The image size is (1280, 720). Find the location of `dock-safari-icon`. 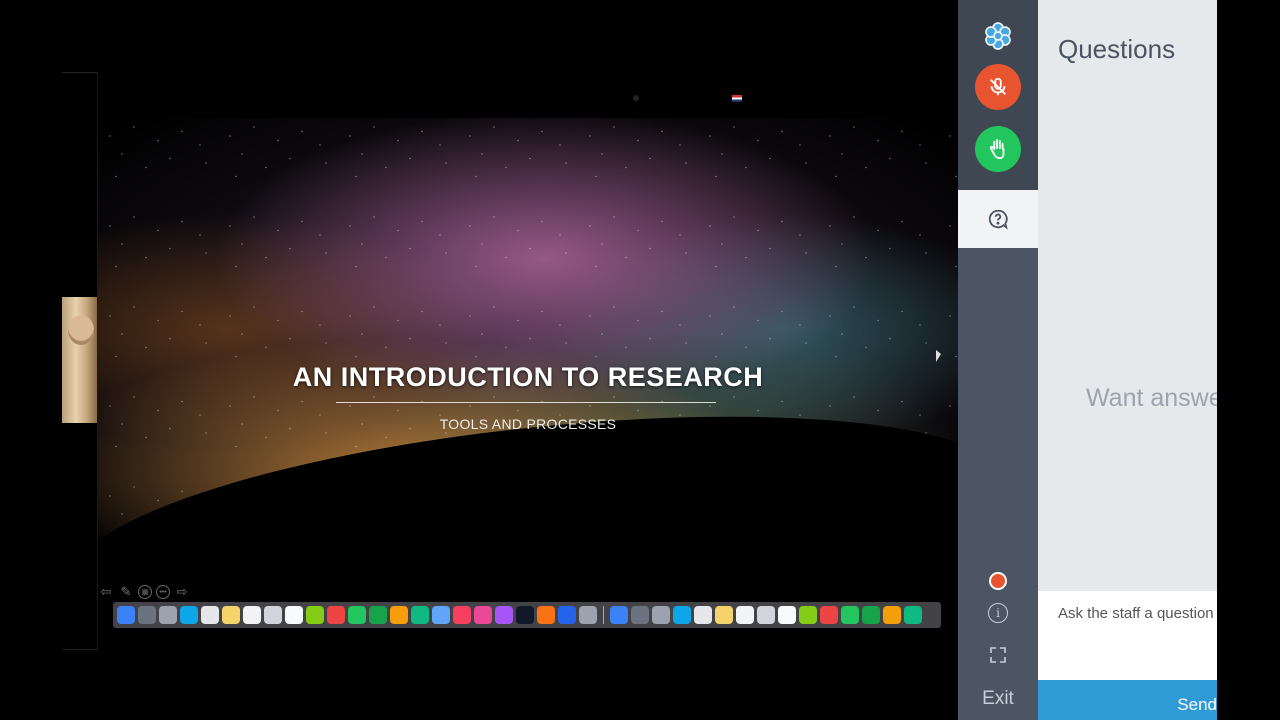

dock-safari-icon is located at coordinates (189, 615).